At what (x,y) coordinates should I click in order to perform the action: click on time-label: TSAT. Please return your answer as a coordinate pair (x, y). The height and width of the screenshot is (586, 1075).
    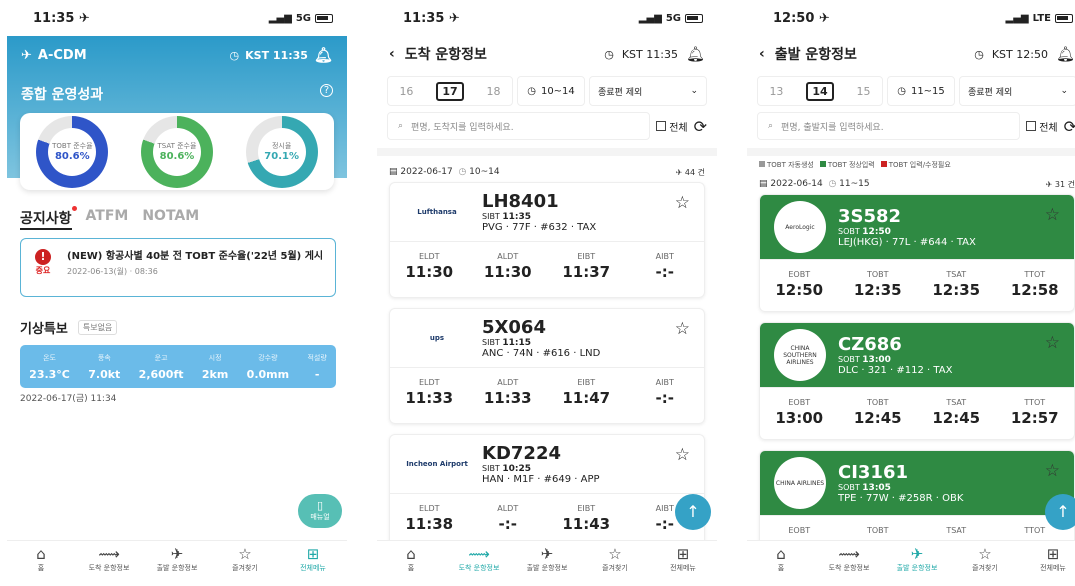
    Looking at the image, I should click on (956, 274).